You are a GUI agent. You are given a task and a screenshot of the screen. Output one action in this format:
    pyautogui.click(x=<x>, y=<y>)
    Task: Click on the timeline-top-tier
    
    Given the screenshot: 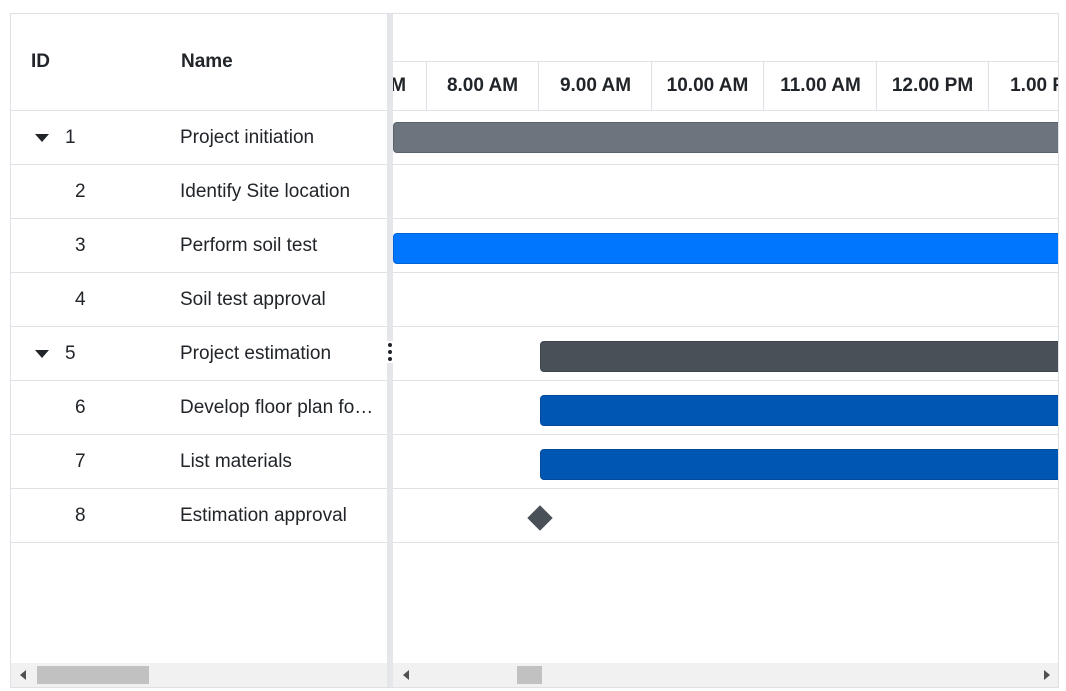 What is the action you would take?
    pyautogui.click(x=725, y=38)
    